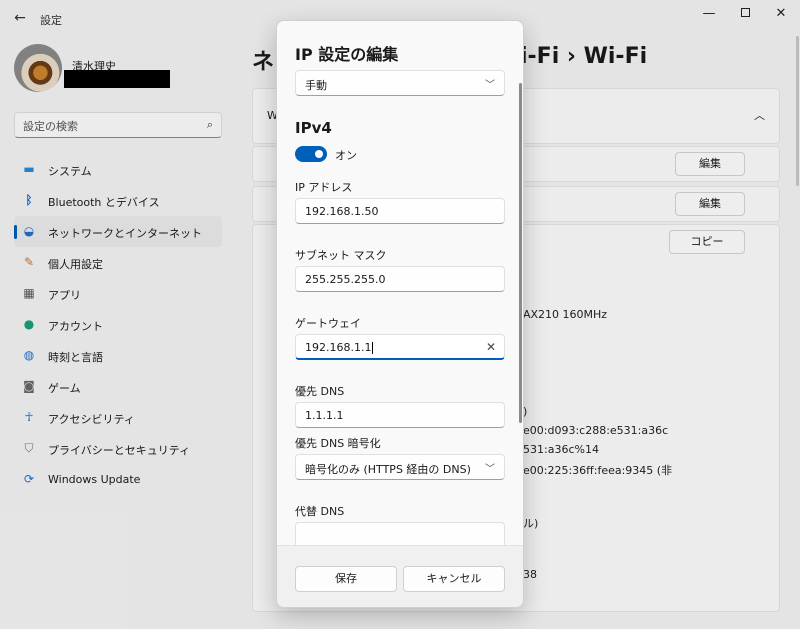  What do you see at coordinates (311, 154) in the screenshot?
I see `ipv4-toggle` at bounding box center [311, 154].